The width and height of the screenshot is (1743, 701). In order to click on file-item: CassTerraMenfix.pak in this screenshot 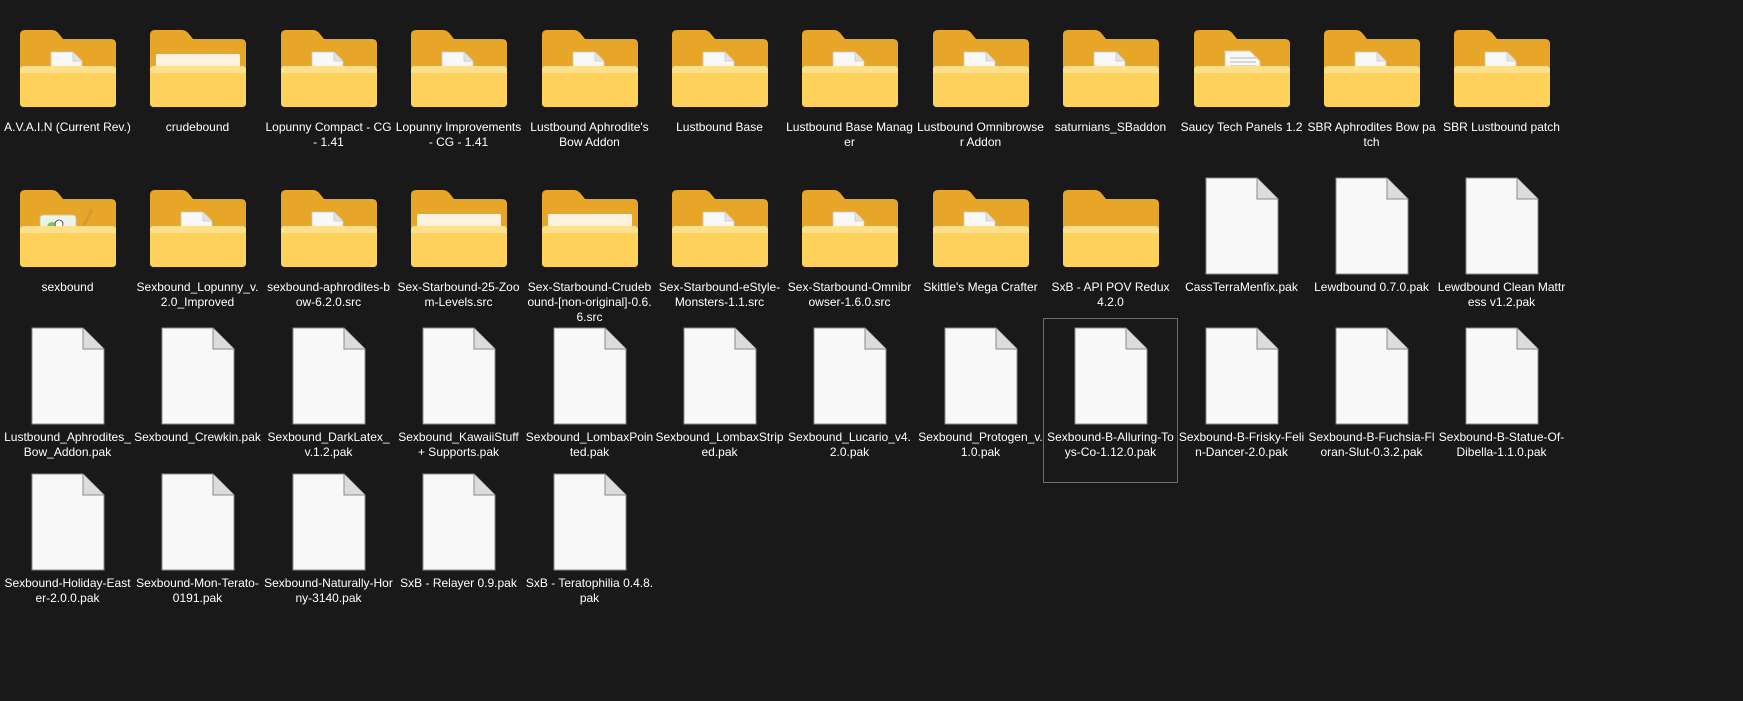, I will do `click(1241, 250)`.